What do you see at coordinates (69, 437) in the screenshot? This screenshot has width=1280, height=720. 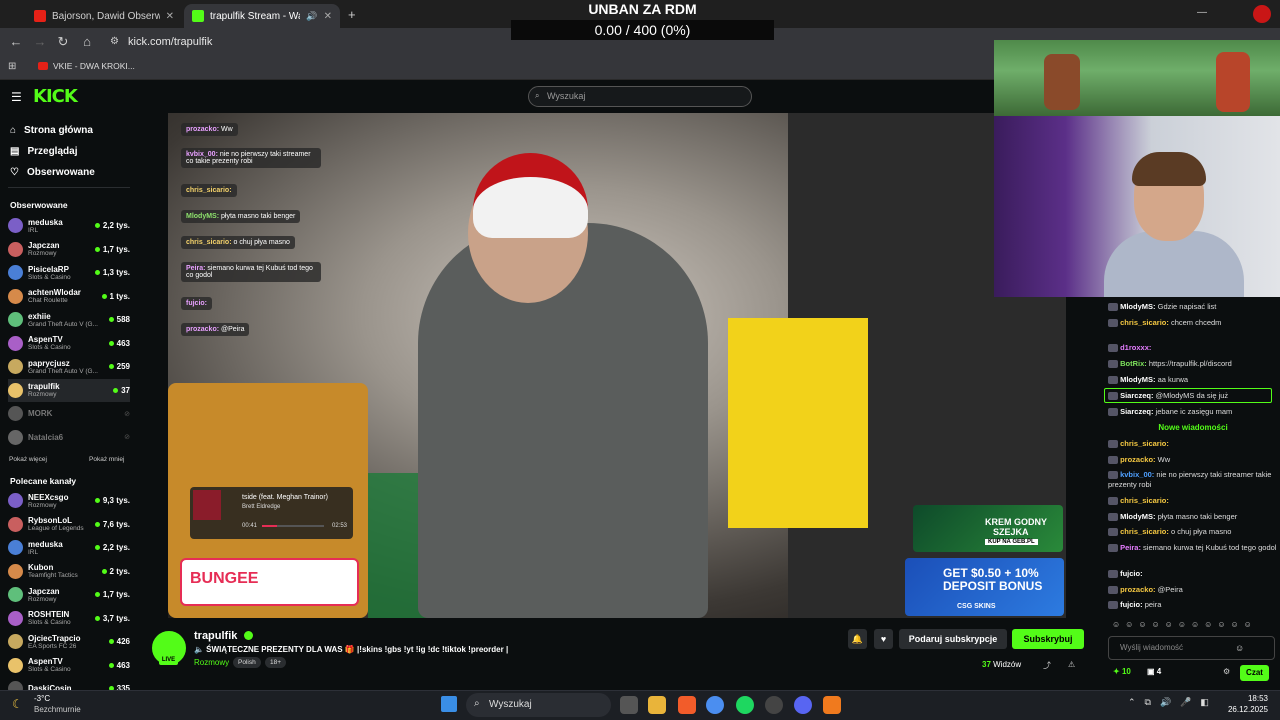 I see `channel-item: Natalcia6 ⊘` at bounding box center [69, 437].